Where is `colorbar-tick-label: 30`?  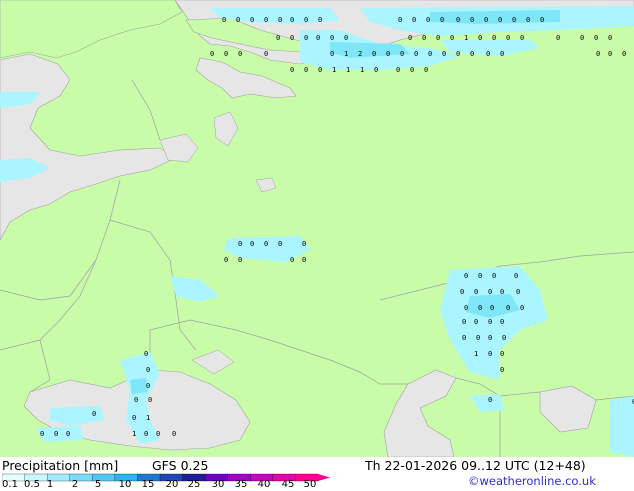 colorbar-tick-label: 30 is located at coordinates (218, 484).